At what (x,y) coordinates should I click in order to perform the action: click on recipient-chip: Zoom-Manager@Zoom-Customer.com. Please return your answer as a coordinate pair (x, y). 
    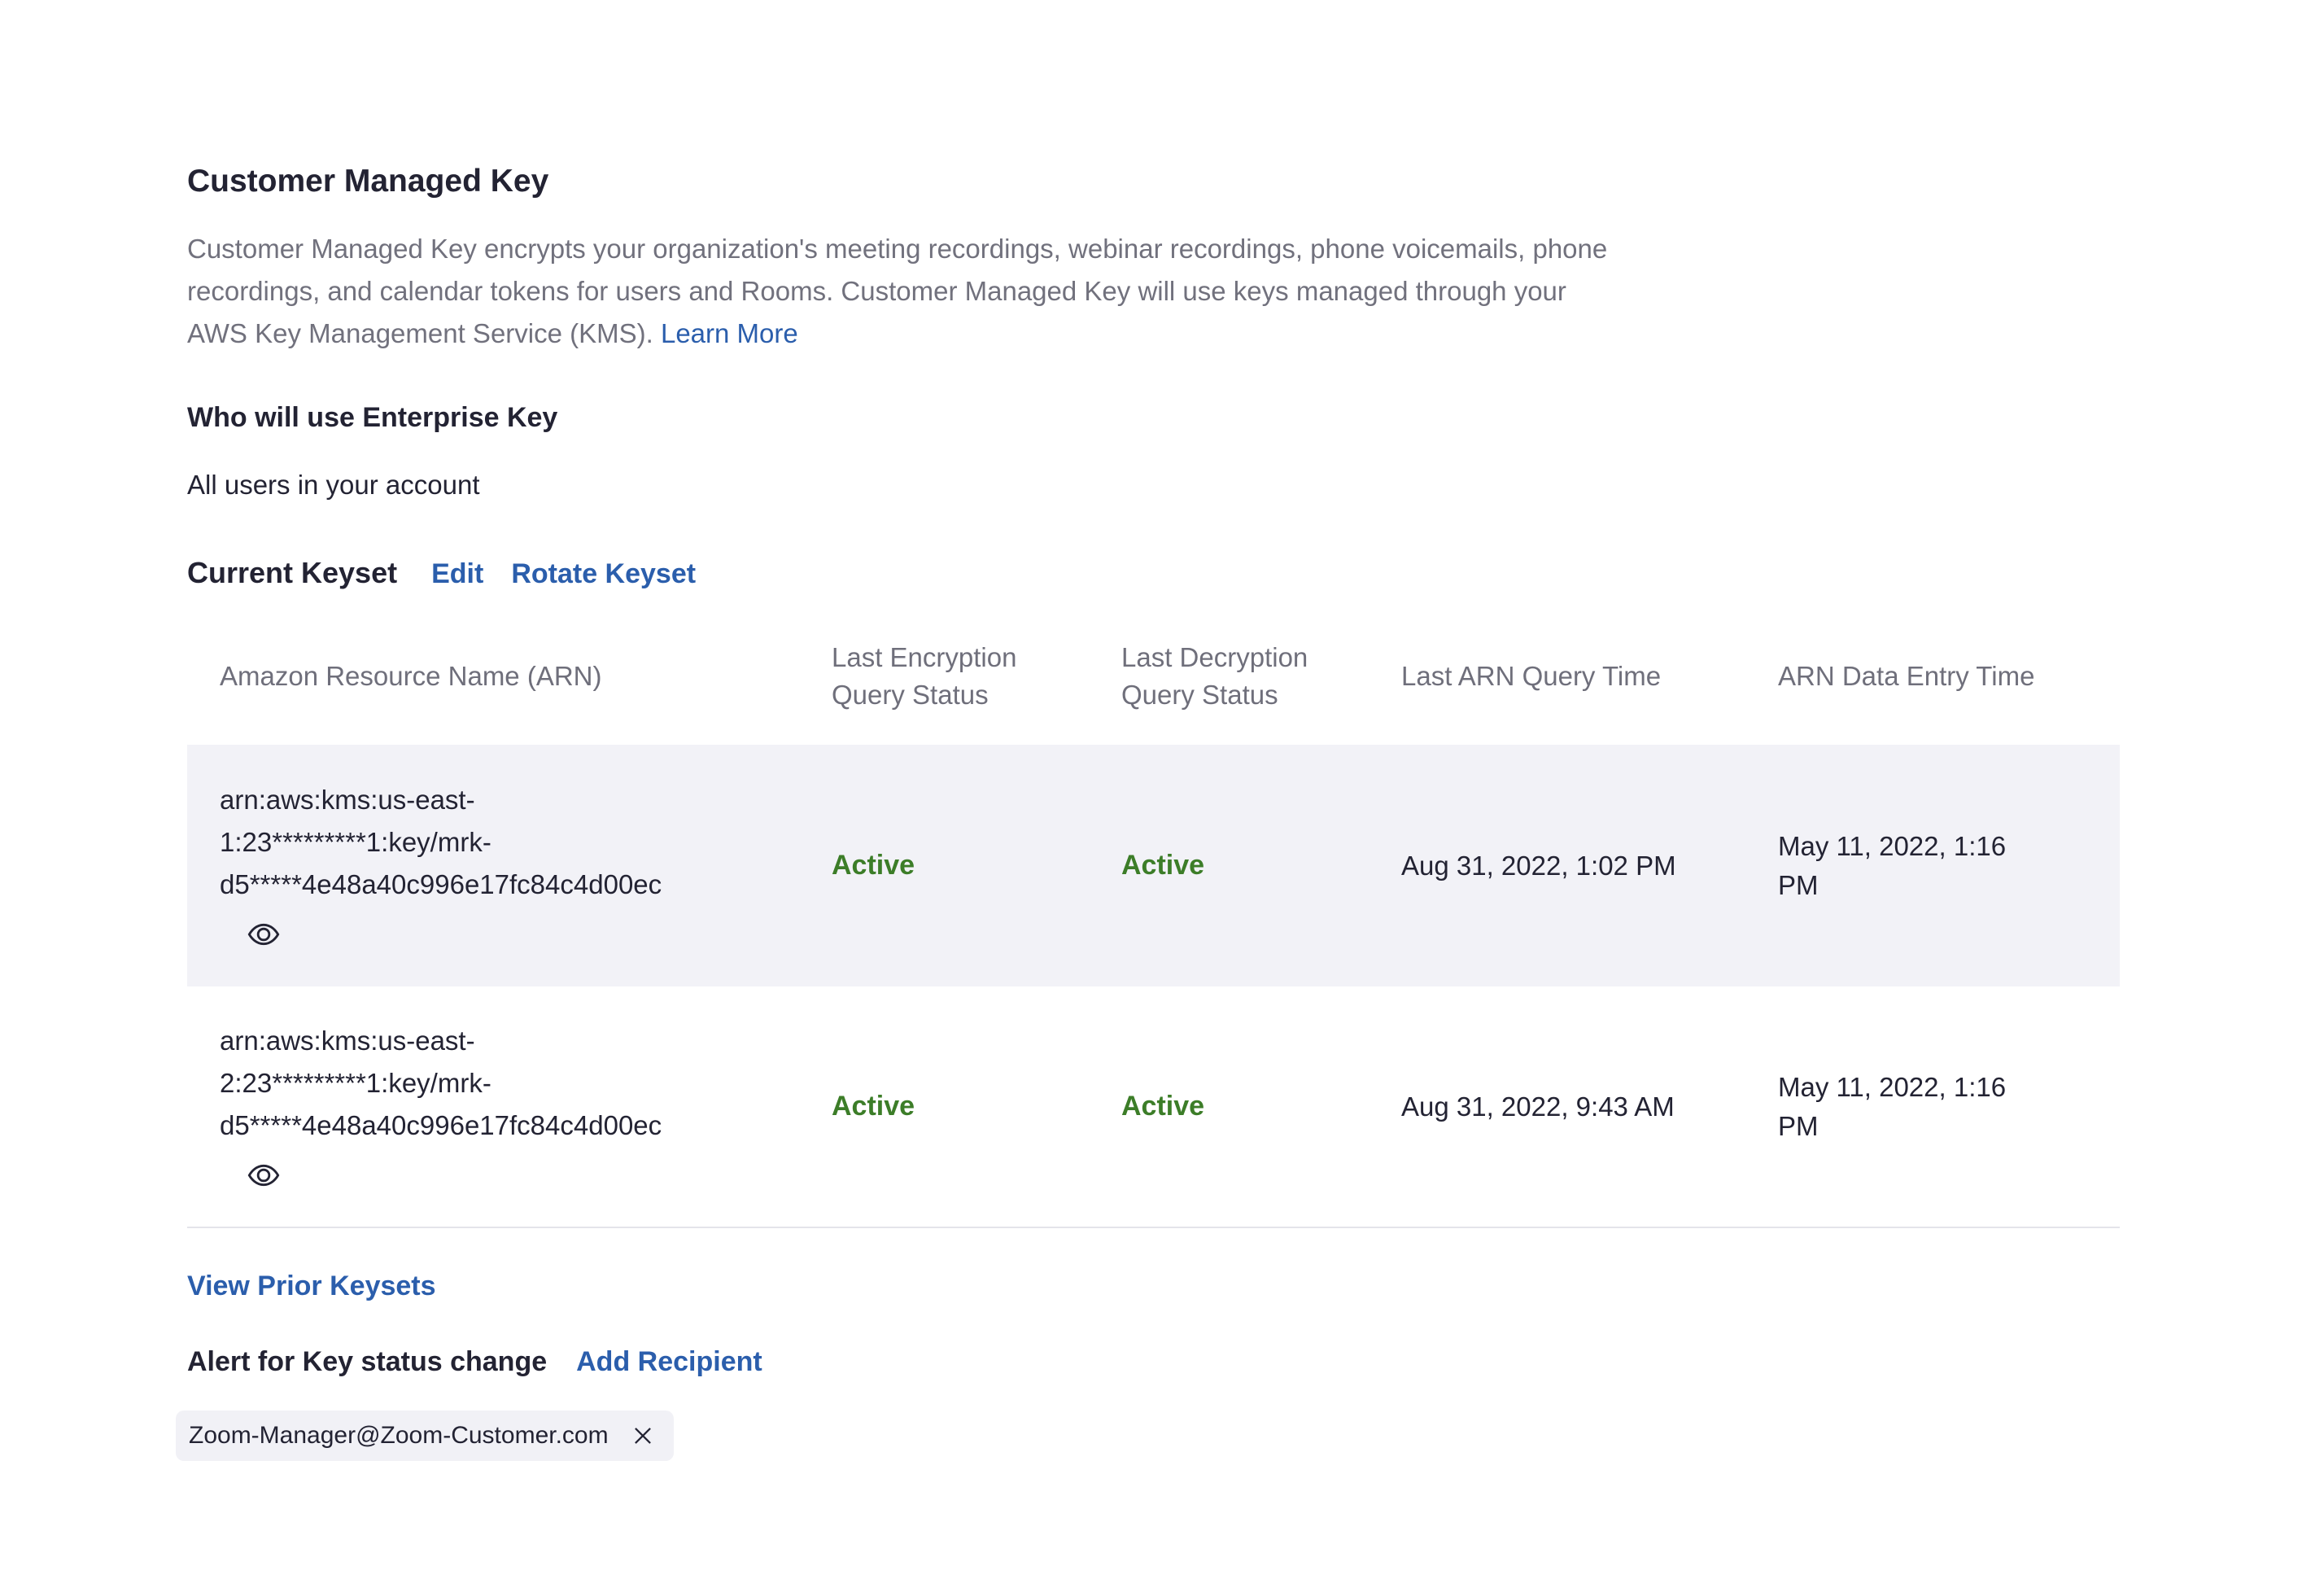
    Looking at the image, I should click on (425, 1436).